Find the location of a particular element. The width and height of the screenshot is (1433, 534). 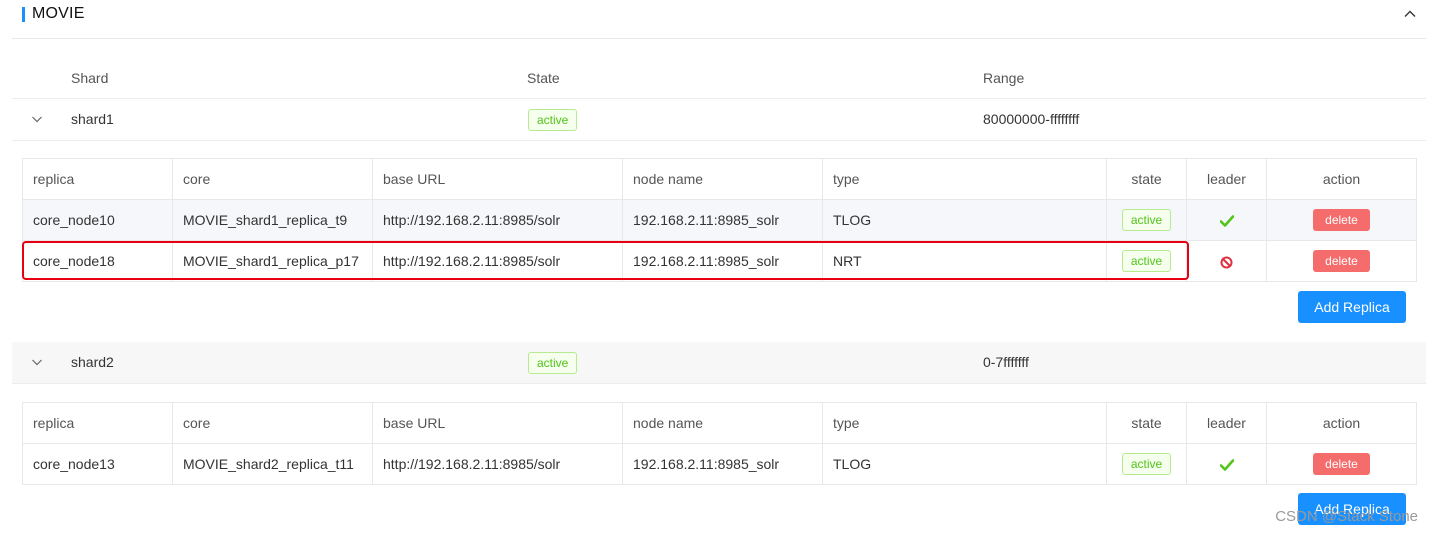

shard-table-header: Shard State Range is located at coordinates (719, 78).